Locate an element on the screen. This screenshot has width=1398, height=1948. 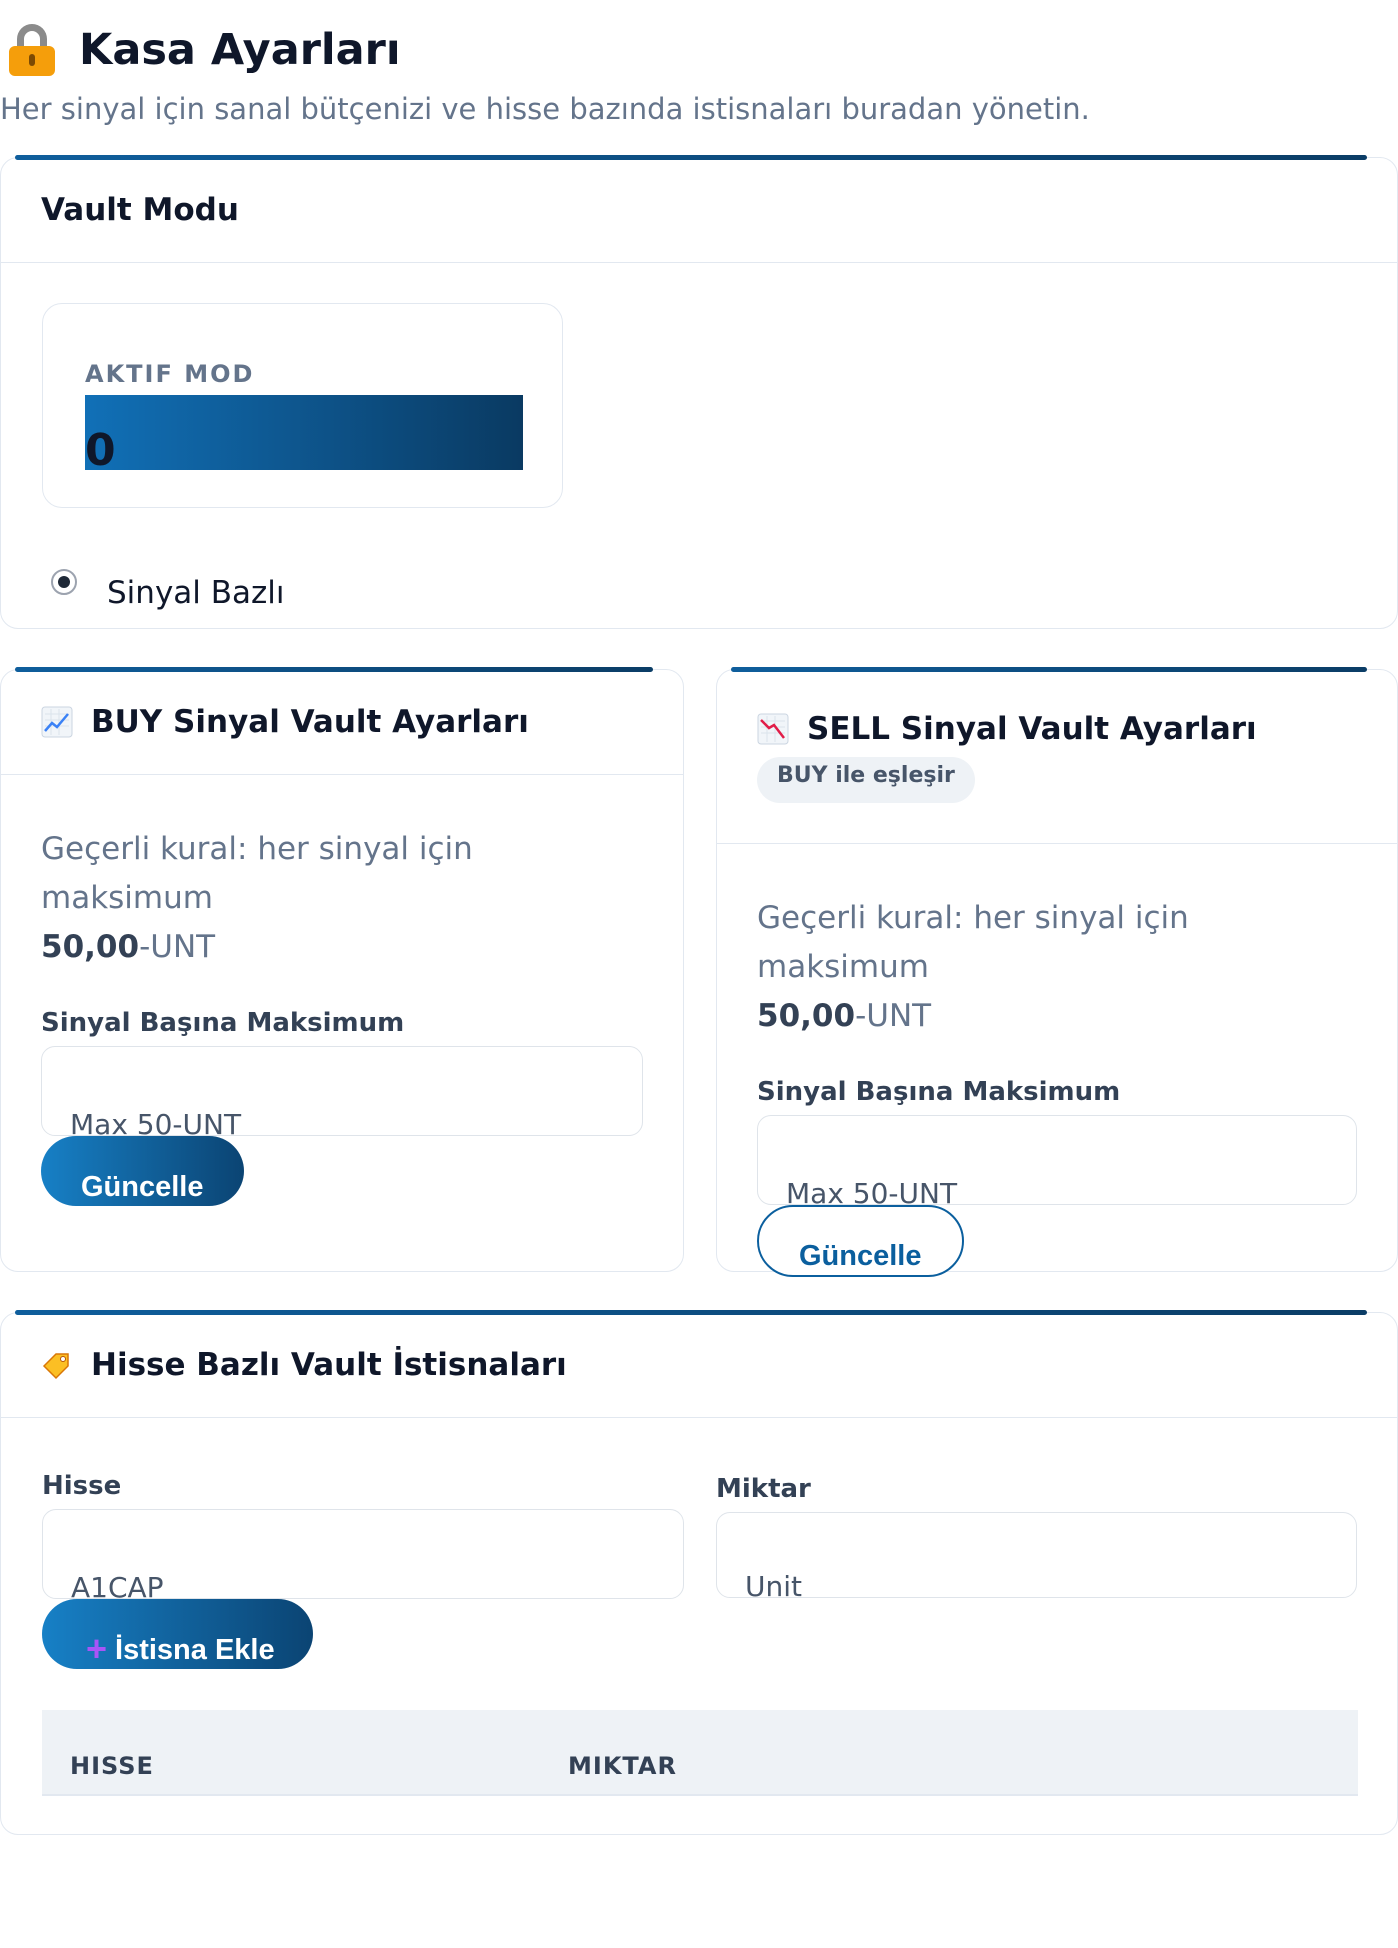
buy-max-placeholder: Max 50-UNT is located at coordinates (156, 1122).